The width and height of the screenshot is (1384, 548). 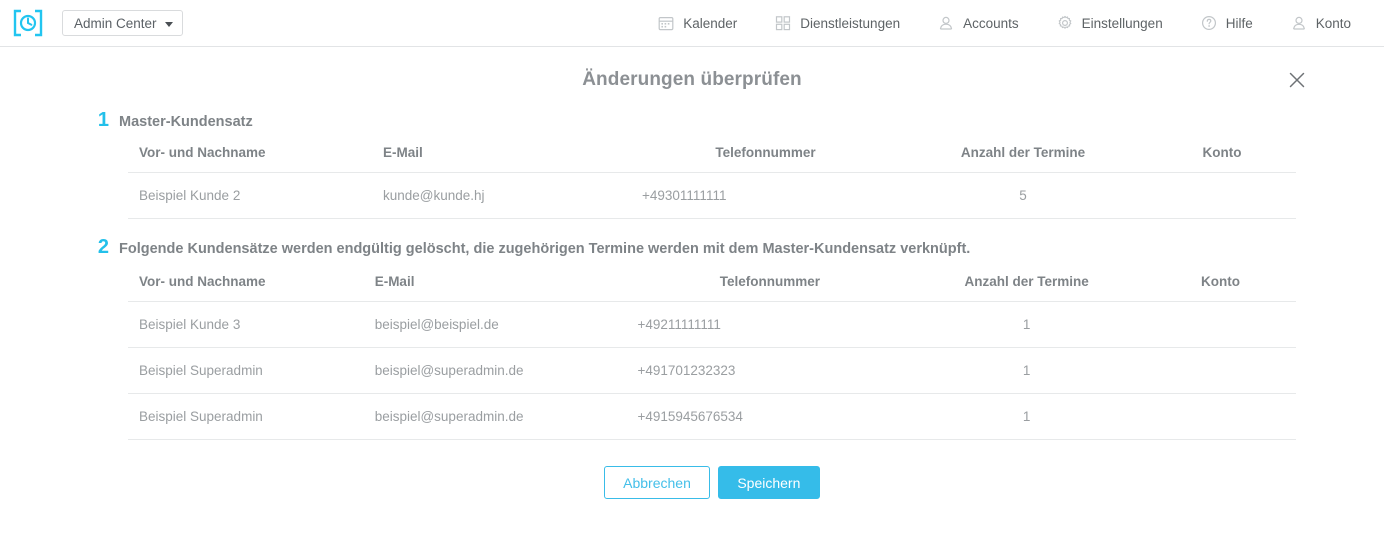 What do you see at coordinates (765, 195) in the screenshot?
I see `cell-phone: +49301111111` at bounding box center [765, 195].